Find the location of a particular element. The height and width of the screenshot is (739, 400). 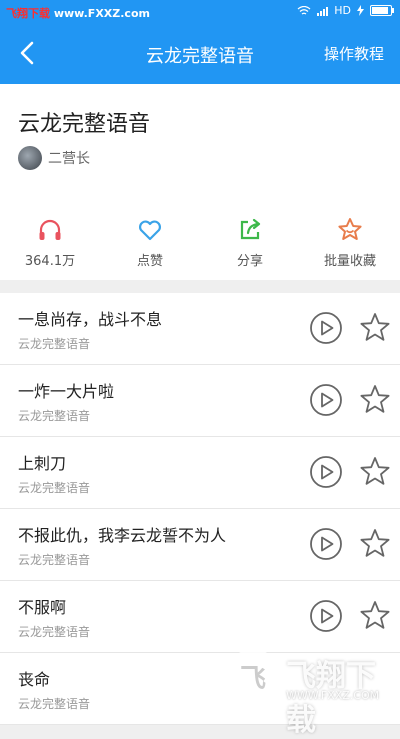

avatar is located at coordinates (30, 158).